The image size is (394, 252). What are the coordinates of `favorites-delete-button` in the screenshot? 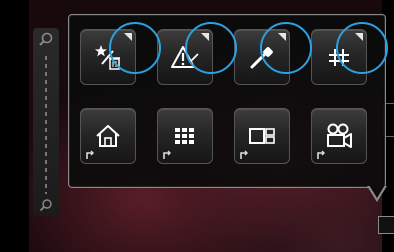 It's located at (108, 57).